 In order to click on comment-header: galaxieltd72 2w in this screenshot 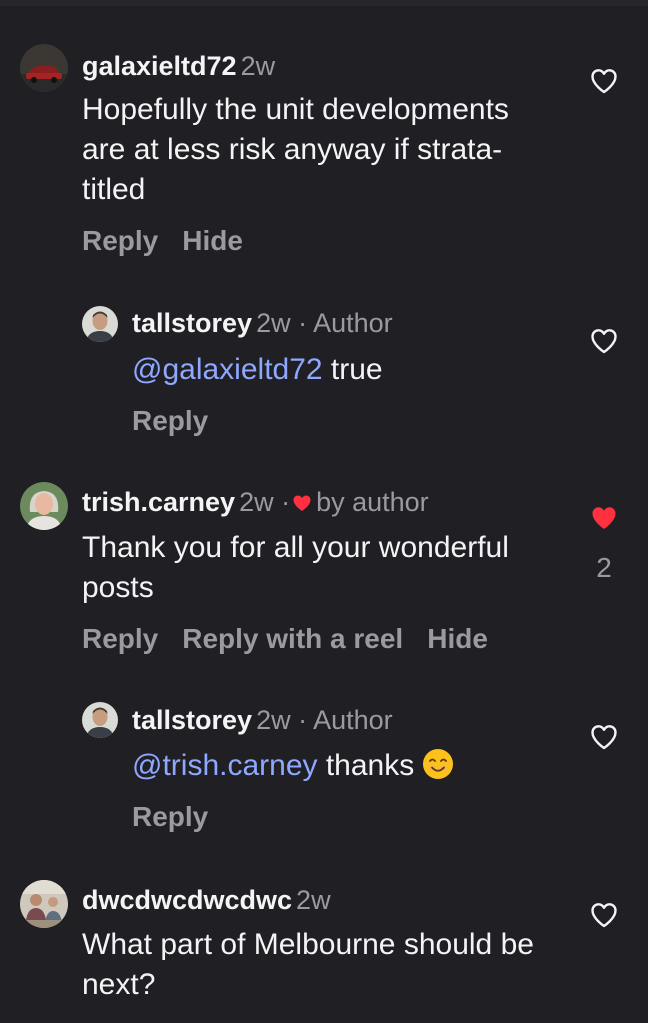, I will do `click(178, 66)`.